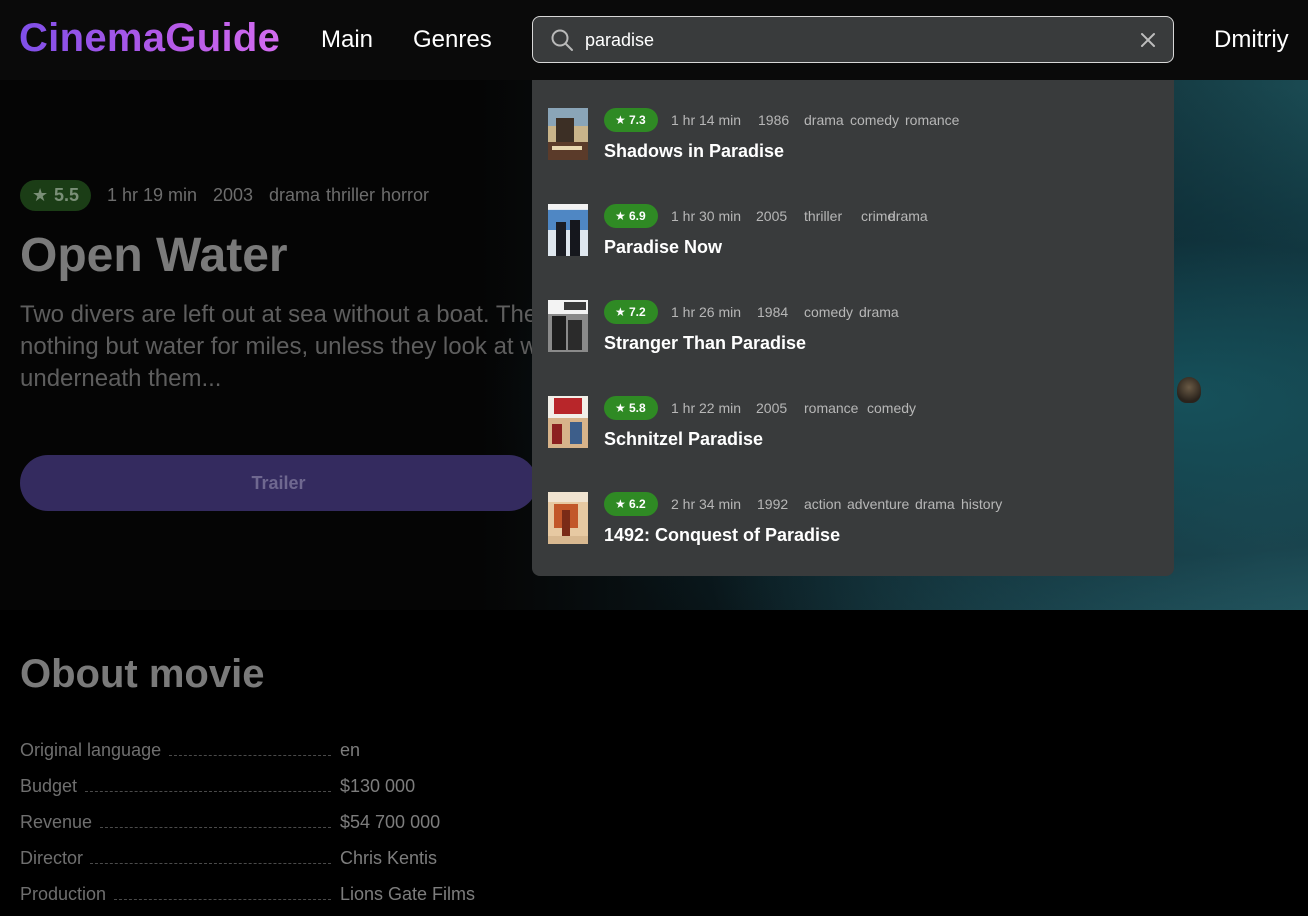 This screenshot has height=916, width=1308. What do you see at coordinates (722, 535) in the screenshot?
I see `result-title: 1492: Conquest of Paradise` at bounding box center [722, 535].